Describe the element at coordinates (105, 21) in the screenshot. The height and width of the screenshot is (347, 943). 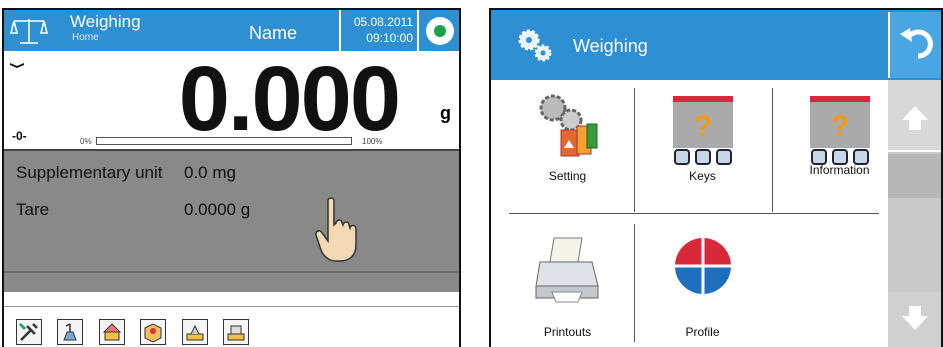
I see `mode-title: Weighing` at that location.